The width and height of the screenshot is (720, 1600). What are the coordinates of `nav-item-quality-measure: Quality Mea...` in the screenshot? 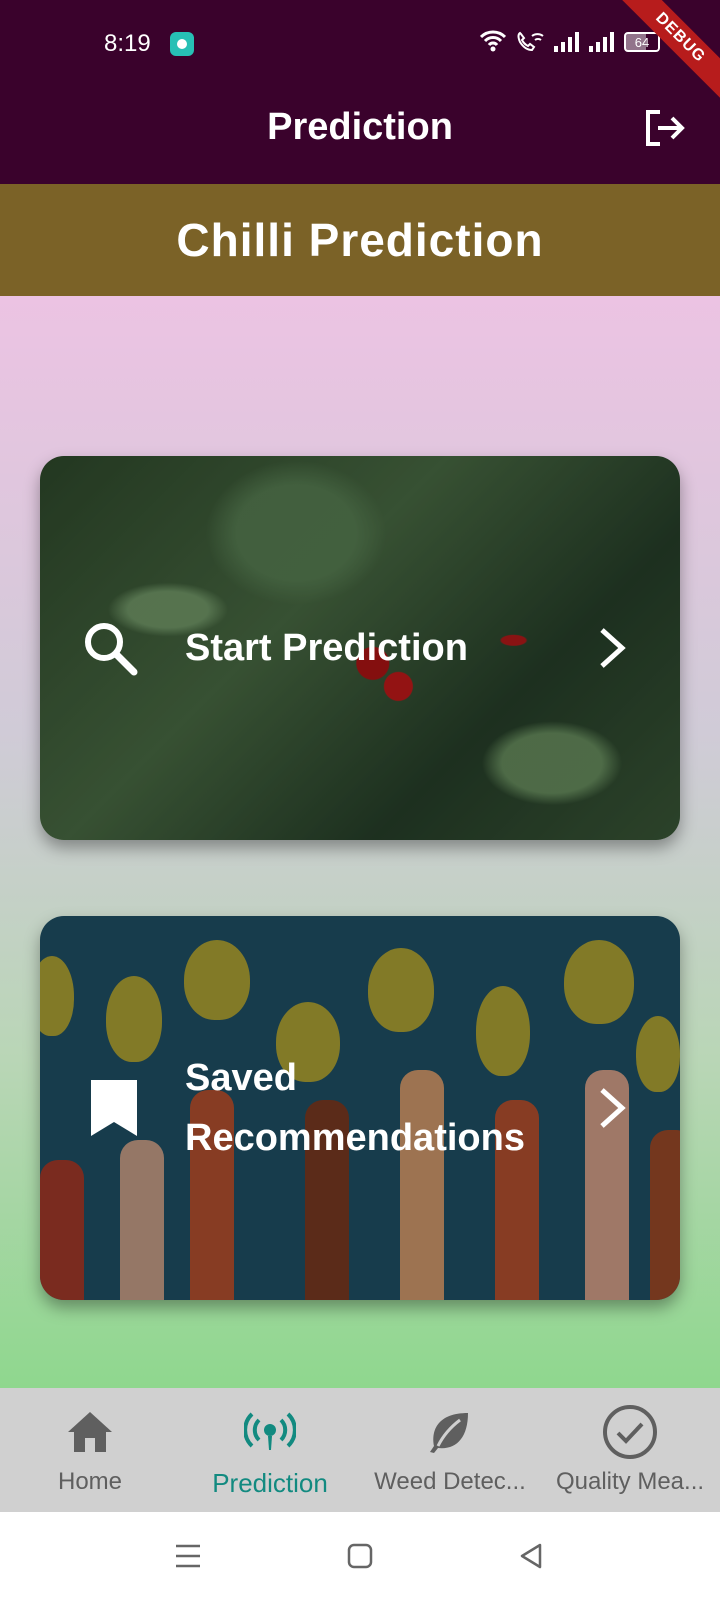 It's located at (630, 1450).